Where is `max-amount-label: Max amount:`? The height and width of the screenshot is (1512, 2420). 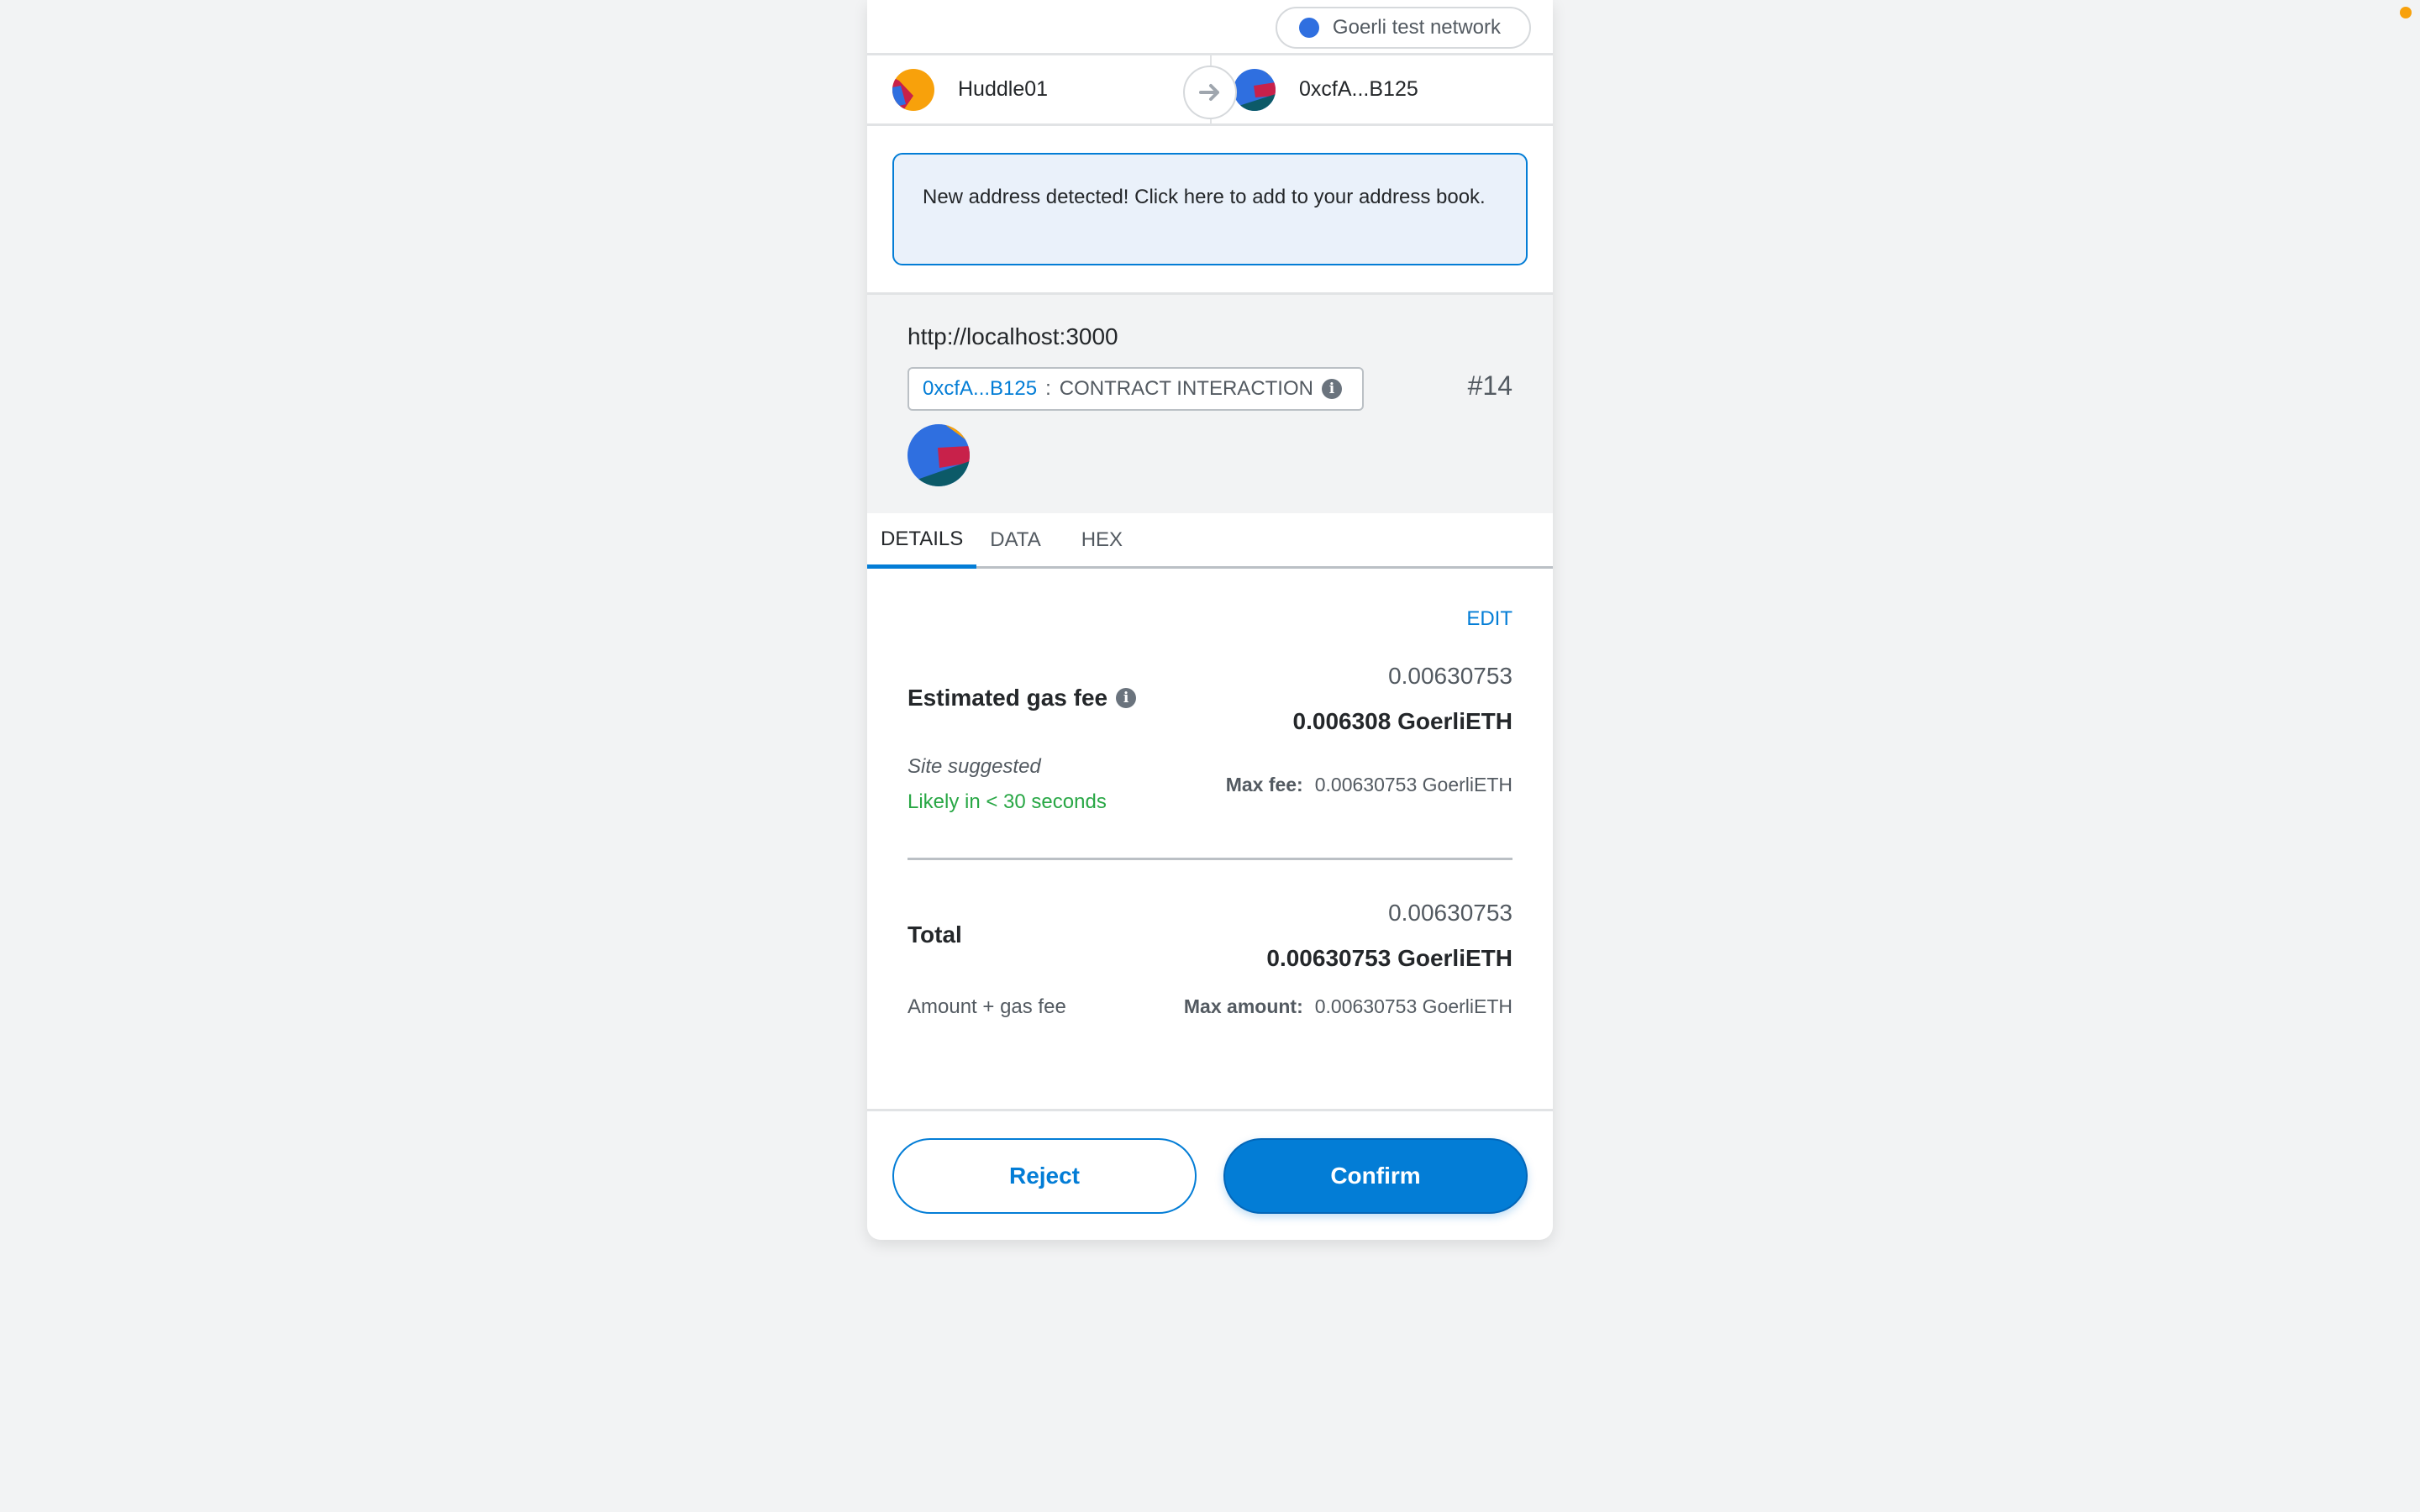
max-amount-label: Max amount: is located at coordinates (1243, 1006).